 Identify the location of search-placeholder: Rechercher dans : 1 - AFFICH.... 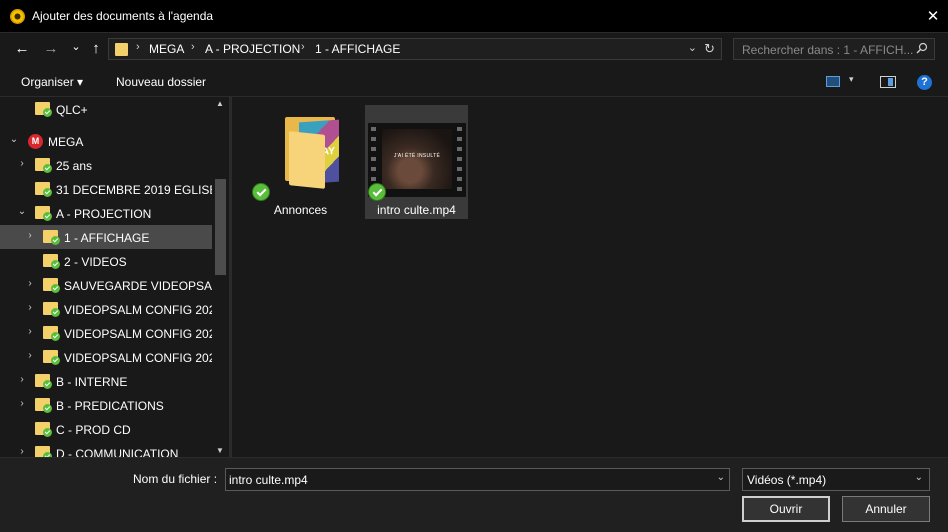
(828, 50).